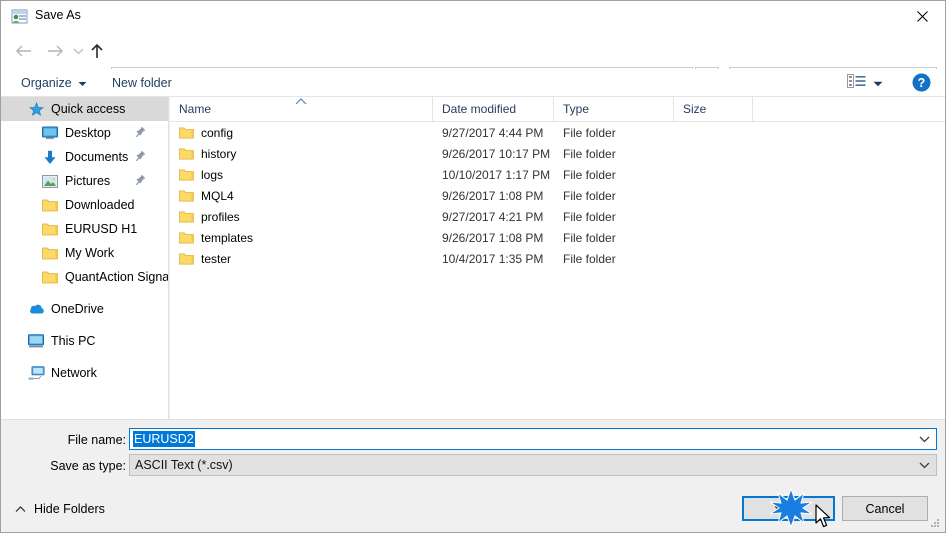 This screenshot has height=533, width=946. I want to click on resize-grip, so click(935, 523).